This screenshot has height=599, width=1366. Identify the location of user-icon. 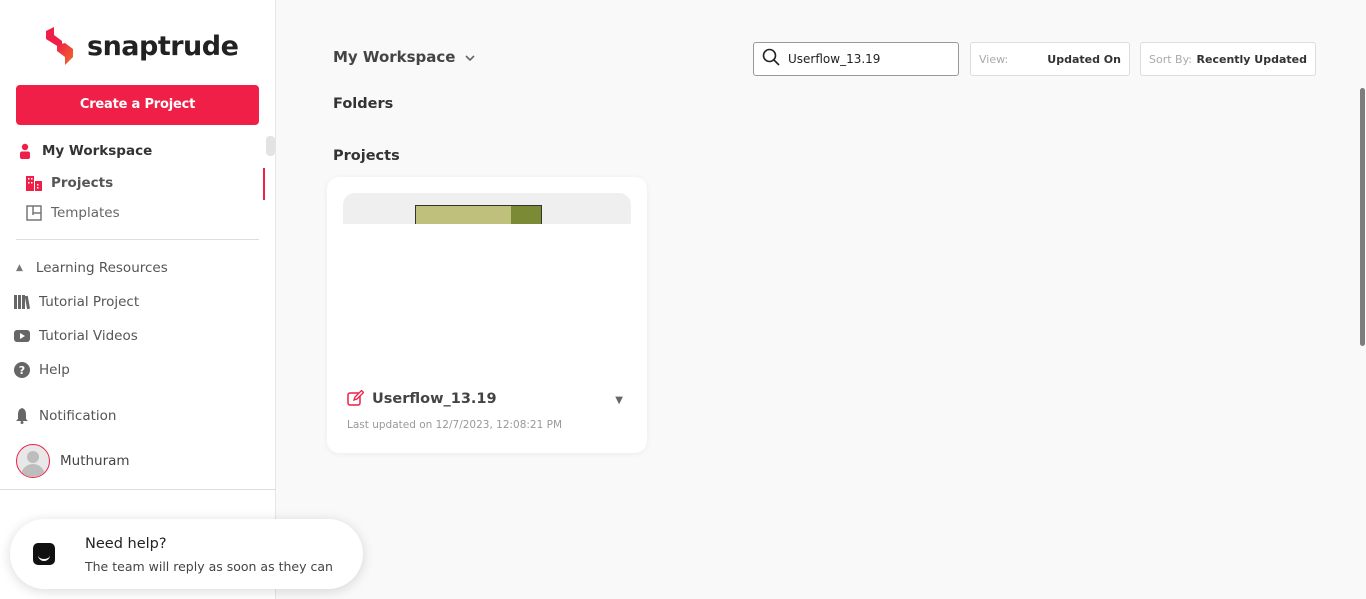
(25, 151).